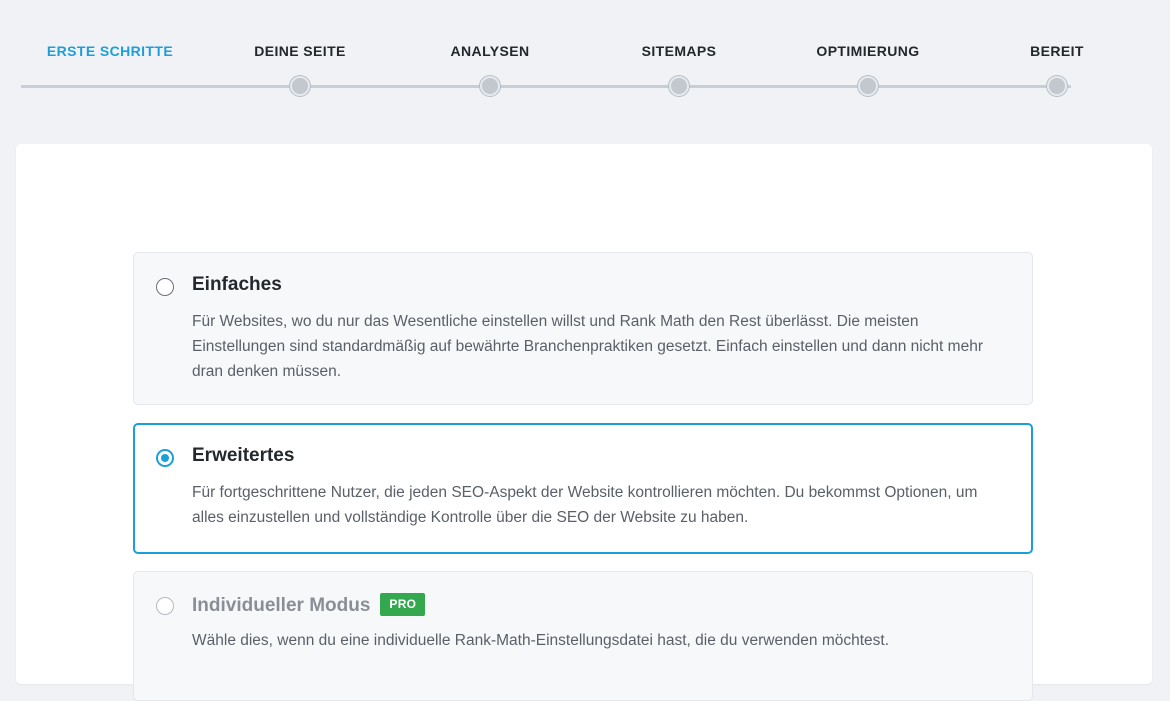  I want to click on pro-badge: PRO, so click(403, 604).